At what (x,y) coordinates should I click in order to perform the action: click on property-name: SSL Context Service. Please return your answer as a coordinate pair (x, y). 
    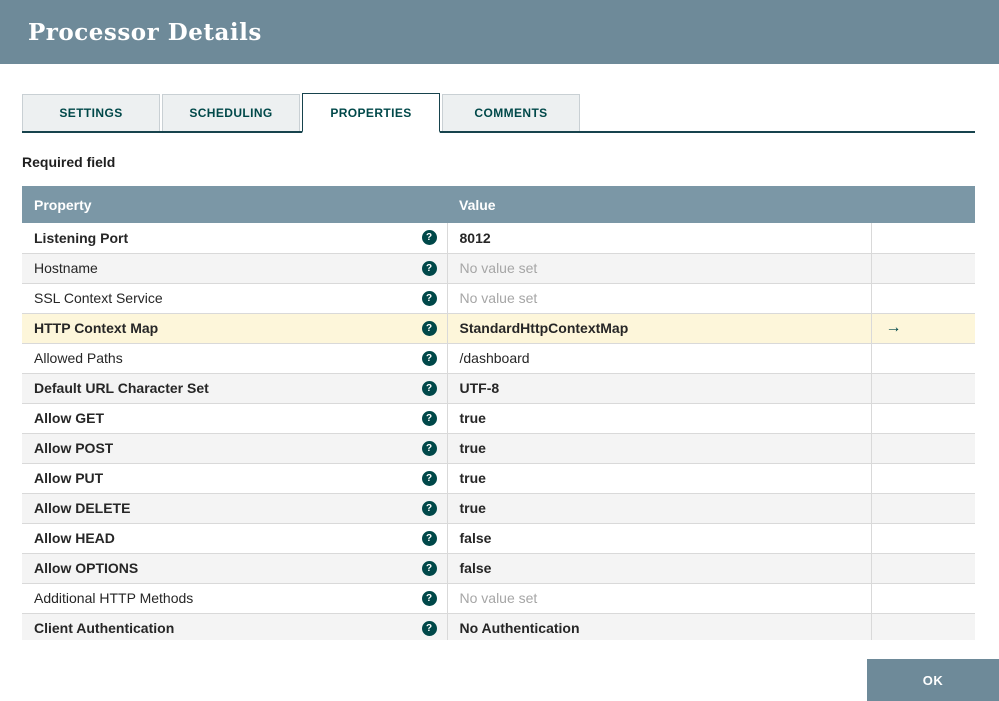
    Looking at the image, I should click on (98, 298).